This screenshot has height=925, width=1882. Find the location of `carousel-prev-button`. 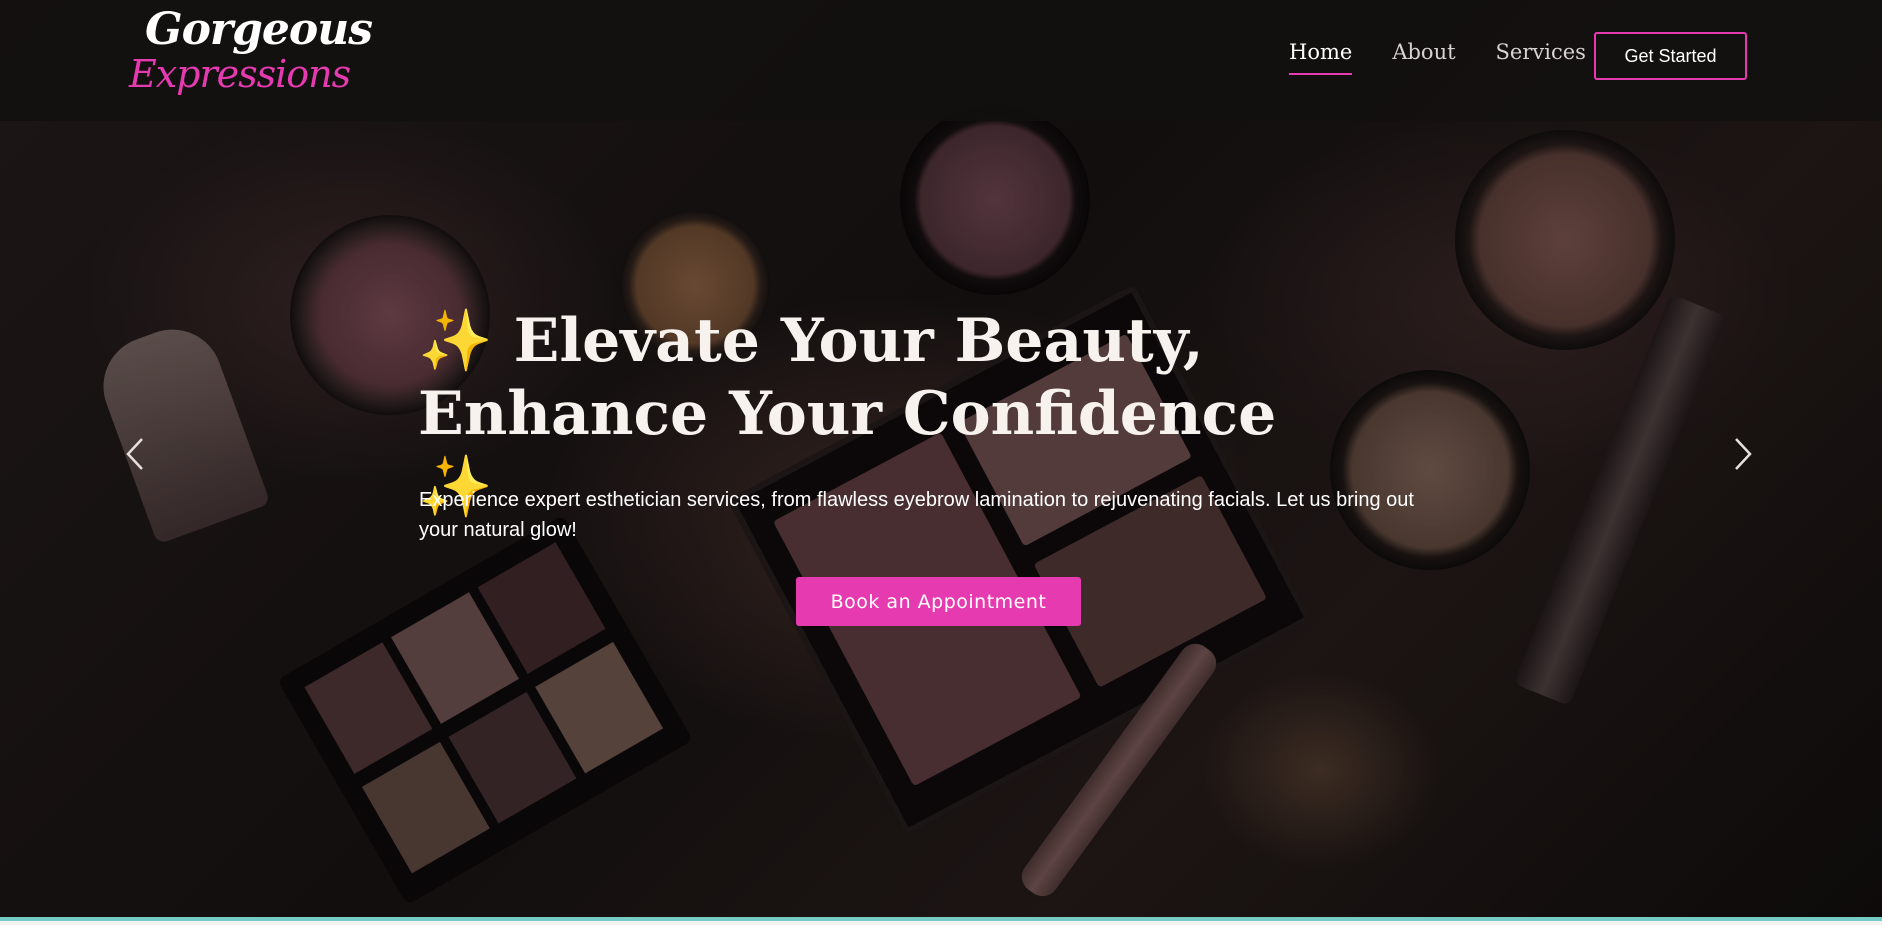

carousel-prev-button is located at coordinates (136, 454).